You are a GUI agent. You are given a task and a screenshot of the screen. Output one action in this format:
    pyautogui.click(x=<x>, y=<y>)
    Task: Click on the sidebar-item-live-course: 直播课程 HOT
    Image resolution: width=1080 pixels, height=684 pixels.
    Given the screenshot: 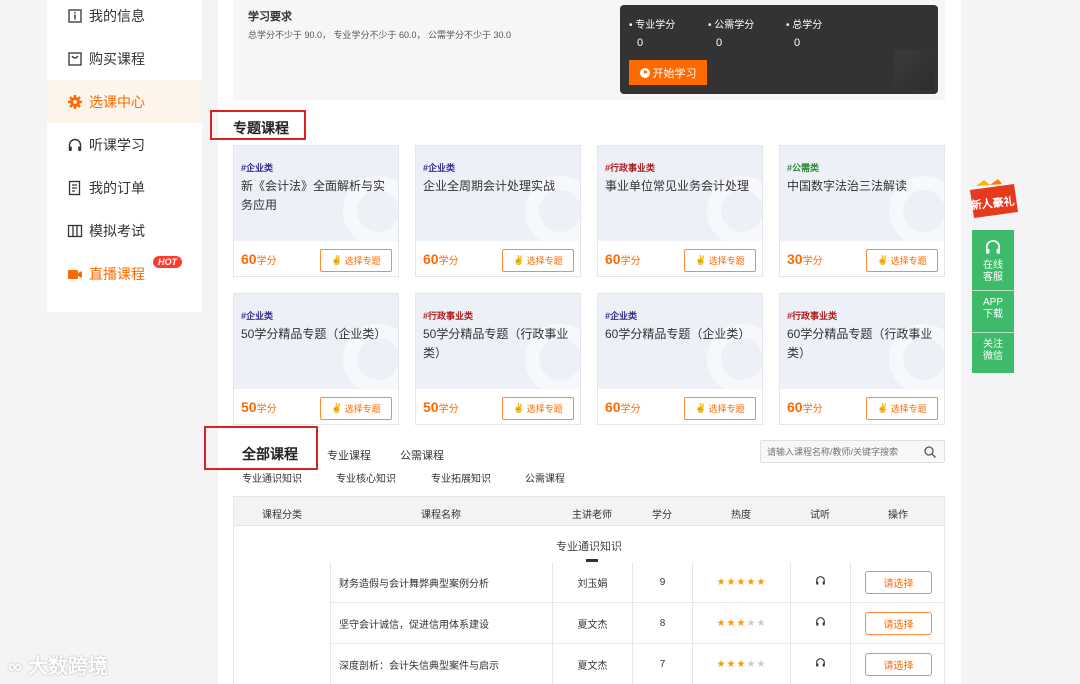 What is the action you would take?
    pyautogui.click(x=124, y=273)
    